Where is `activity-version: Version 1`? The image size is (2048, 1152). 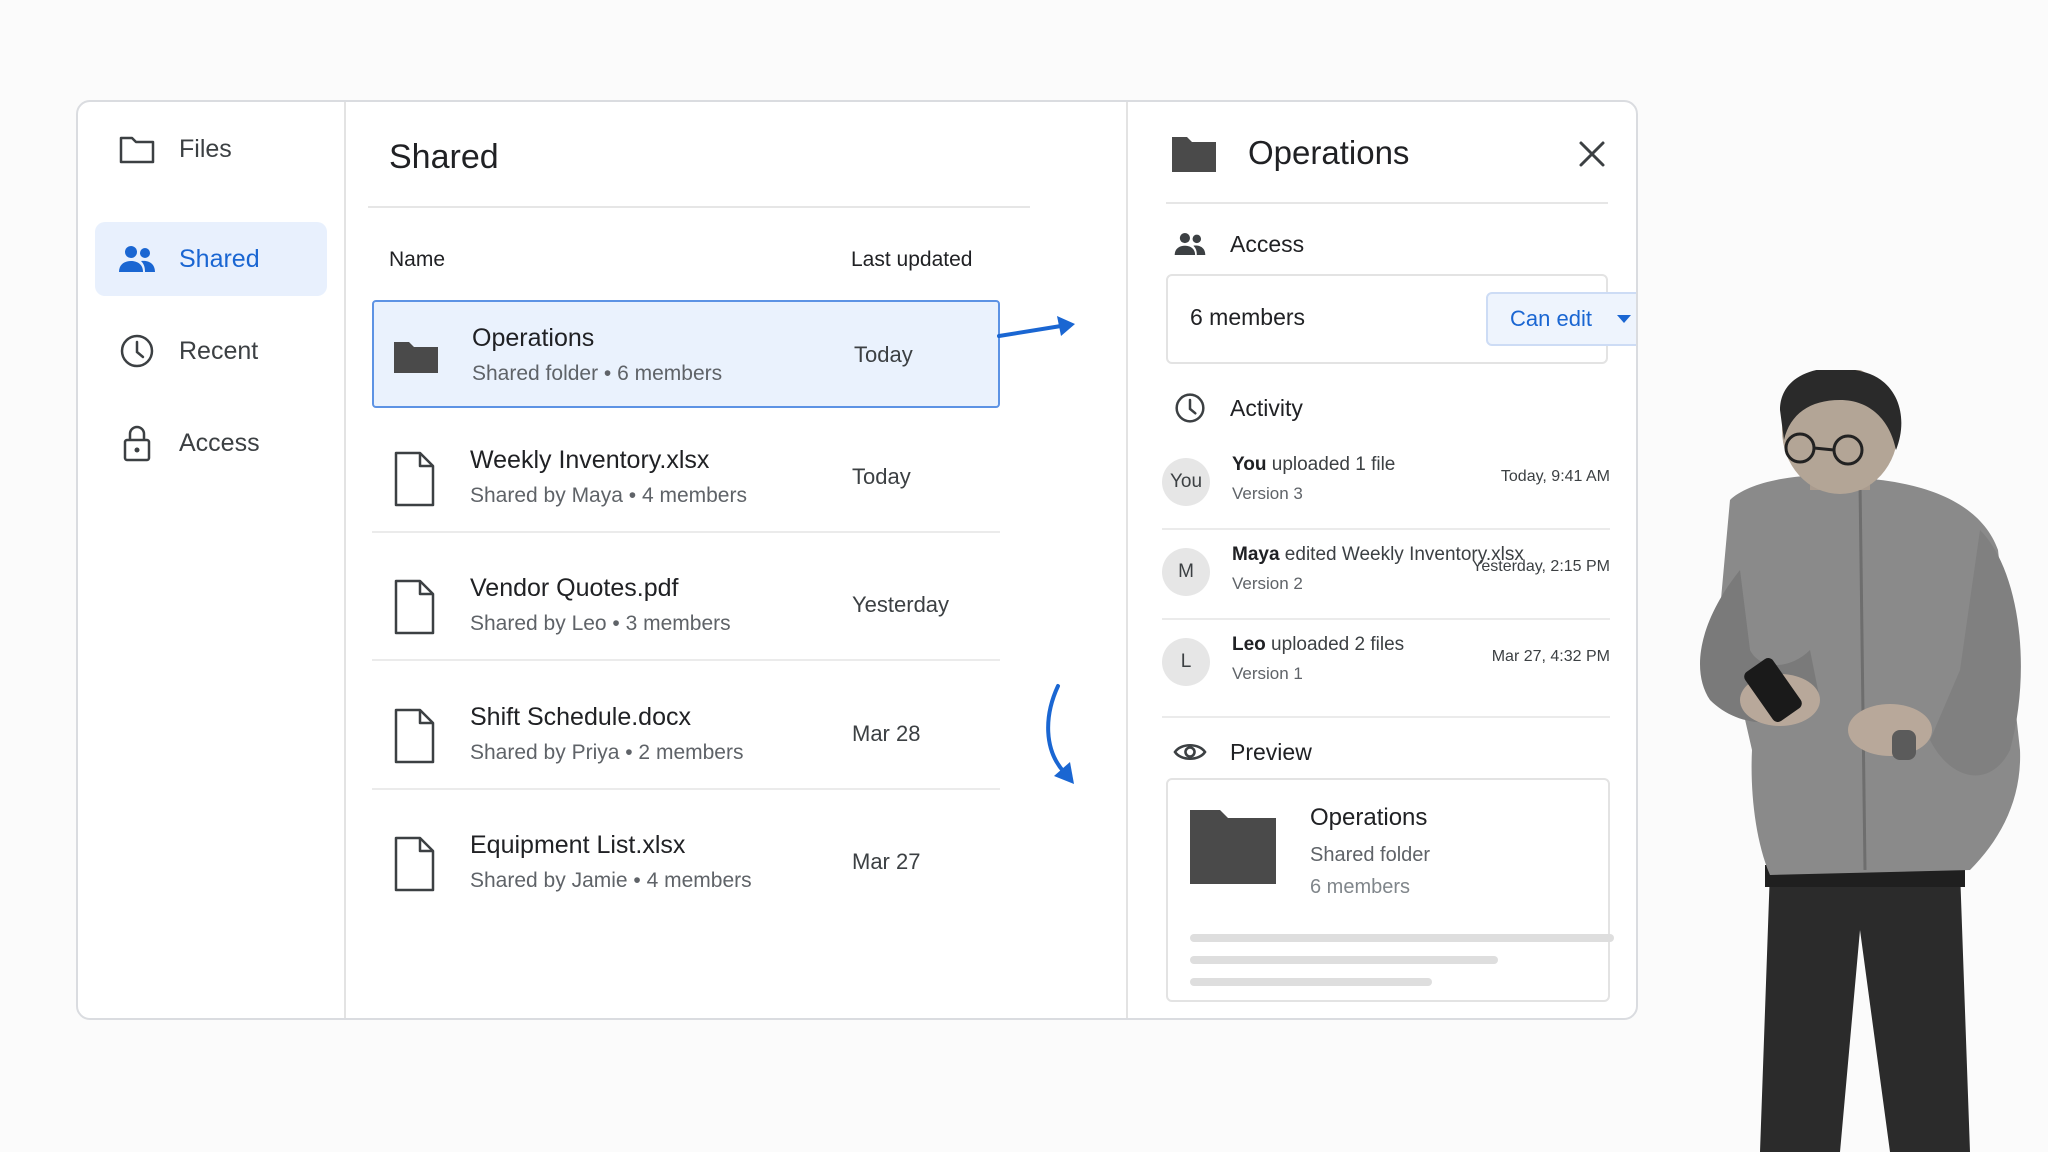
activity-version: Version 1 is located at coordinates (1267, 673).